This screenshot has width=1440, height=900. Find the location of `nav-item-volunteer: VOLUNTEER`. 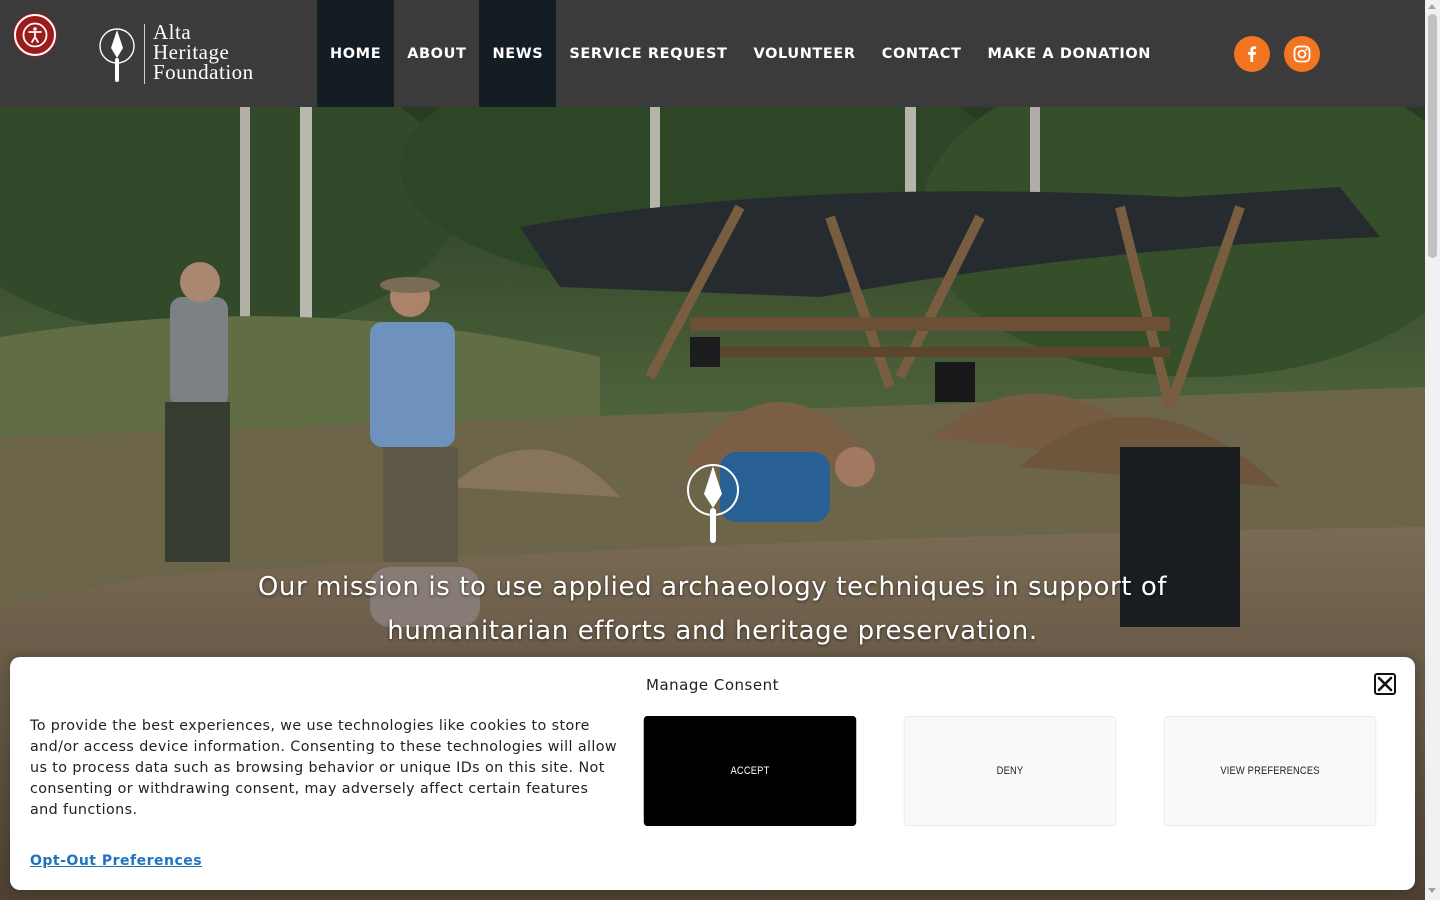

nav-item-volunteer: VOLUNTEER is located at coordinates (805, 53).